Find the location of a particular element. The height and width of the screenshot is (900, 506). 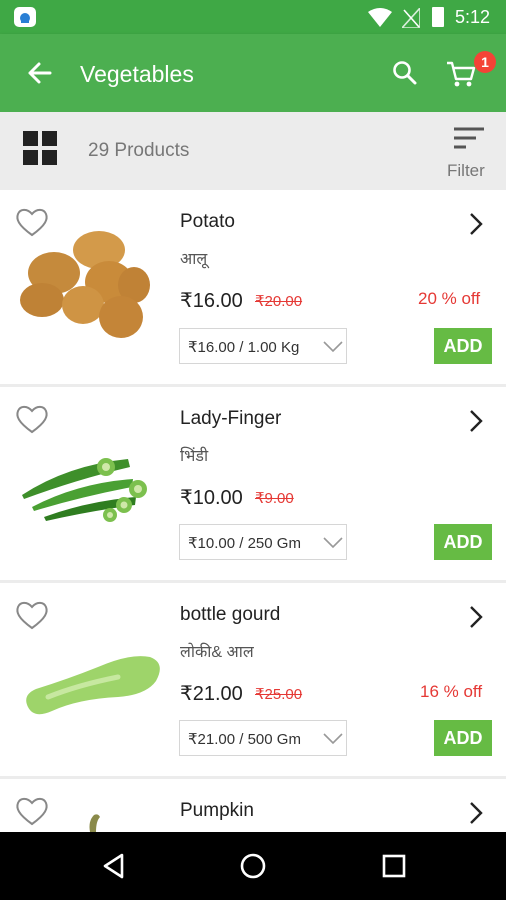

filter-button: Filter is located at coordinates (469, 155).